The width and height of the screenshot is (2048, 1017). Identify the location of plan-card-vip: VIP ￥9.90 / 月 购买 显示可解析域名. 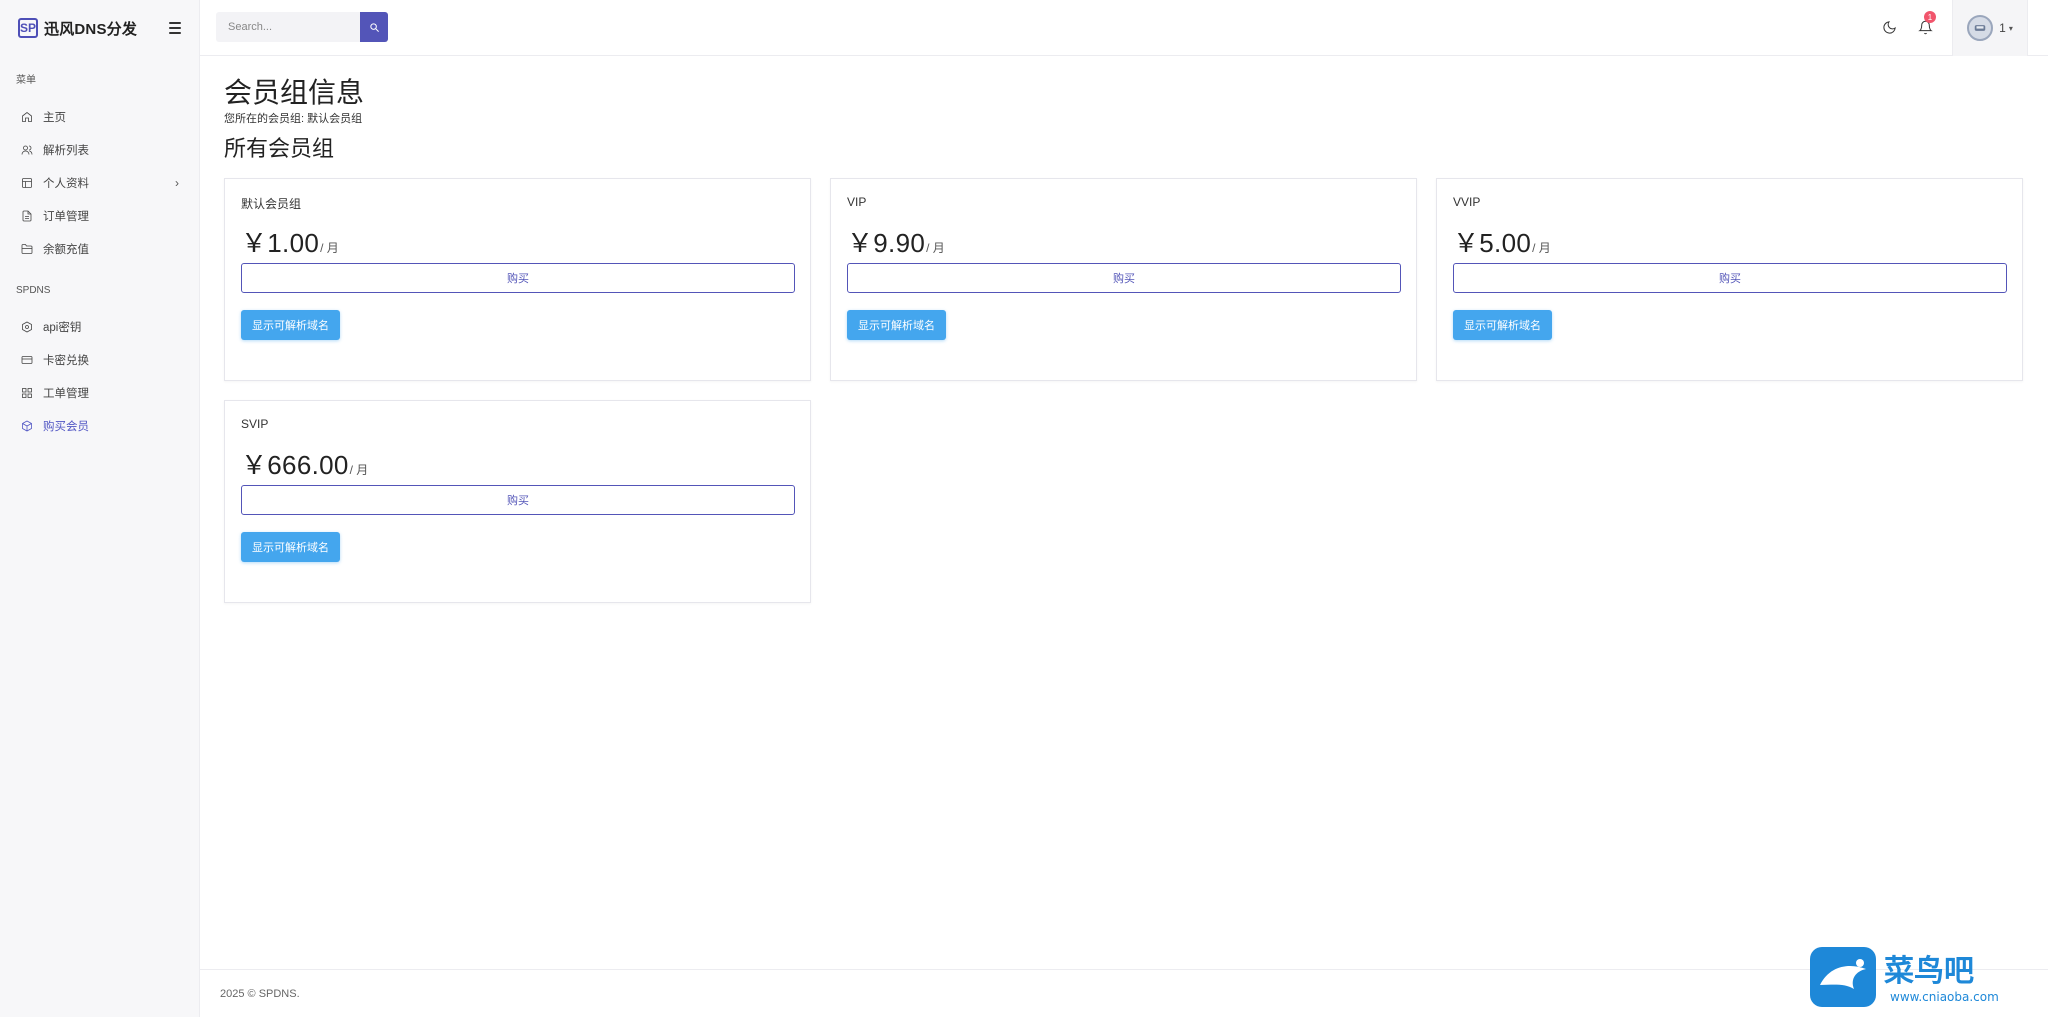
(1123, 279).